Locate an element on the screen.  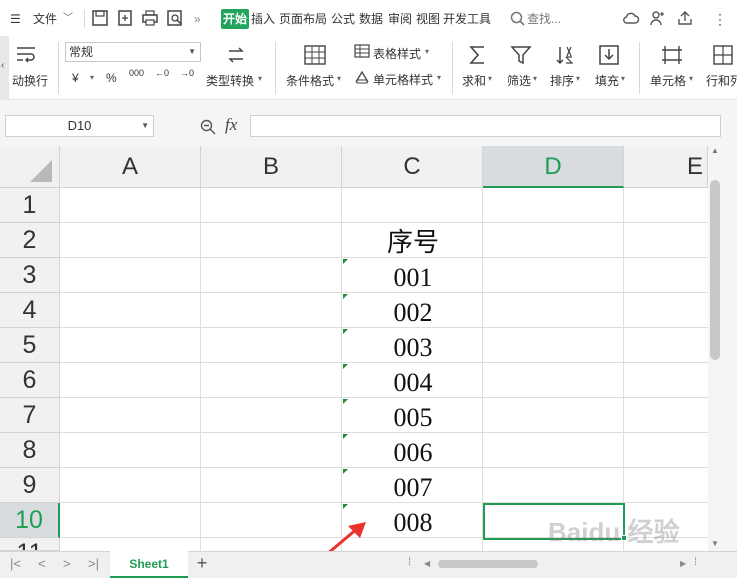
row-header-3: 3 is located at coordinates (30, 275).